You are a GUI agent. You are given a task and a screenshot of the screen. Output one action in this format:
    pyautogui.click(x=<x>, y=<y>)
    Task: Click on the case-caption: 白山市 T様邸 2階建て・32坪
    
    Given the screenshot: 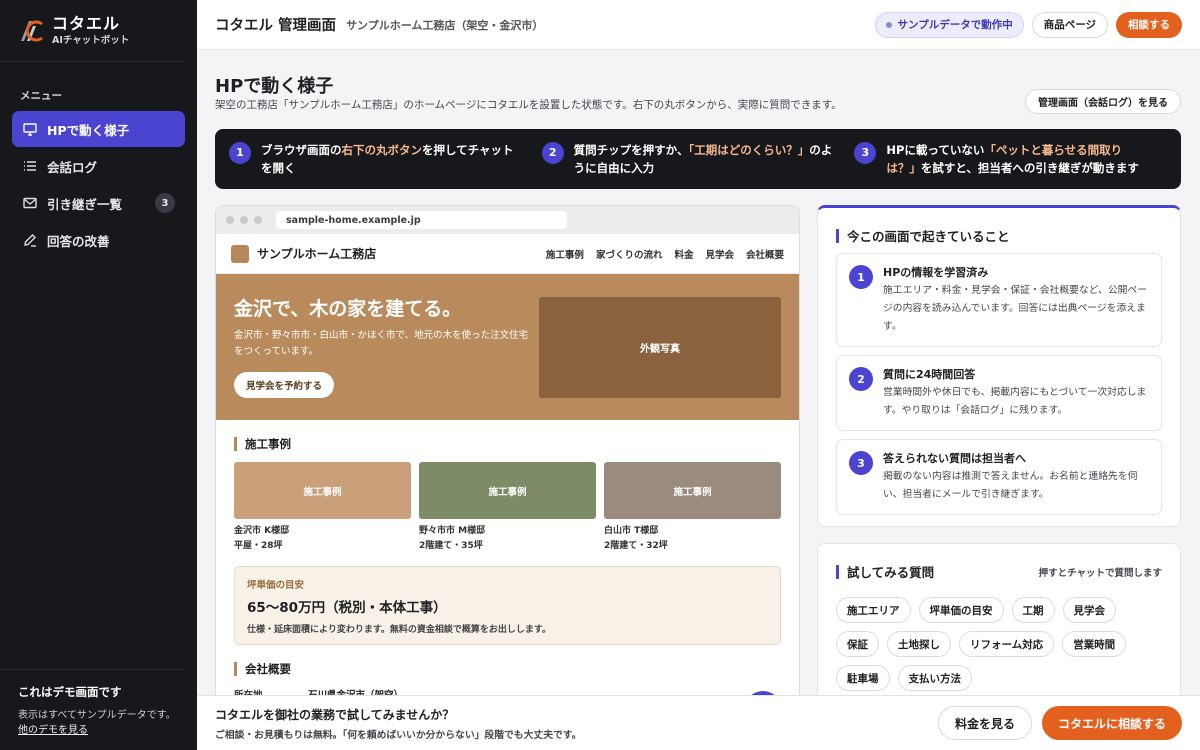 What is the action you would take?
    pyautogui.click(x=692, y=539)
    